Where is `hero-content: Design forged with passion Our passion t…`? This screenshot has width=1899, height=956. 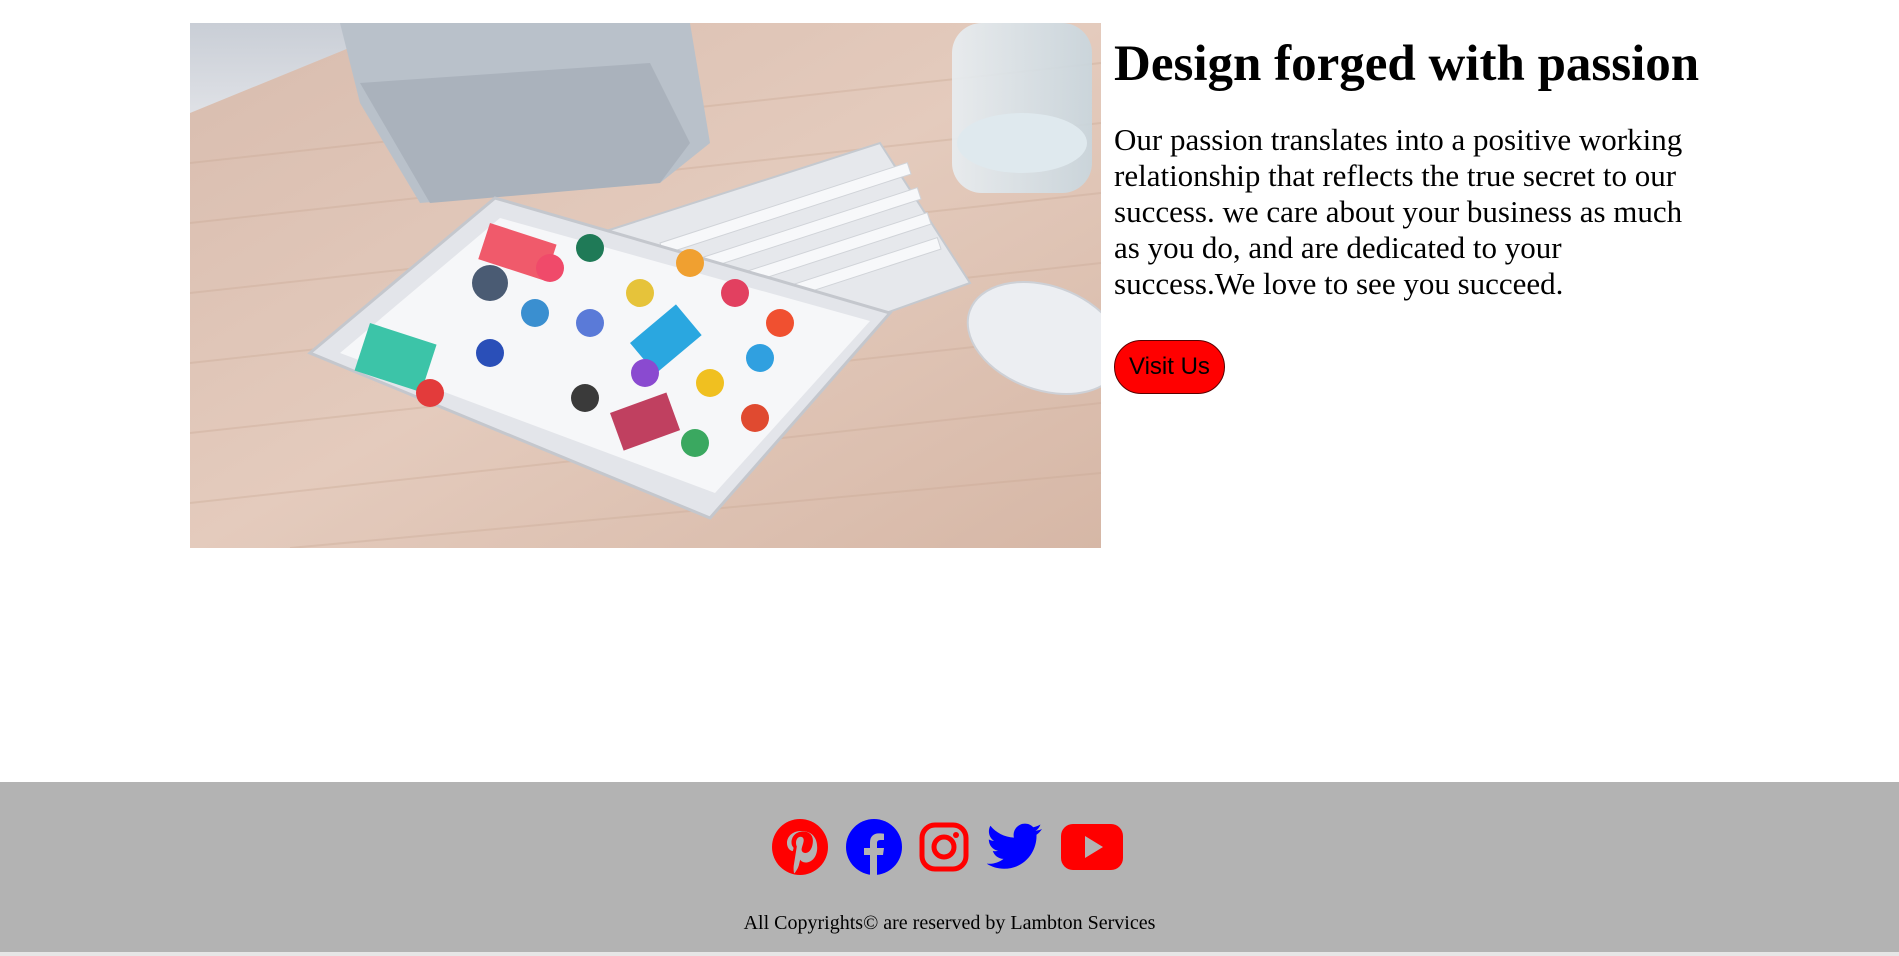
hero-content: Design forged with passion Our passion t… is located at coordinates (1414, 212).